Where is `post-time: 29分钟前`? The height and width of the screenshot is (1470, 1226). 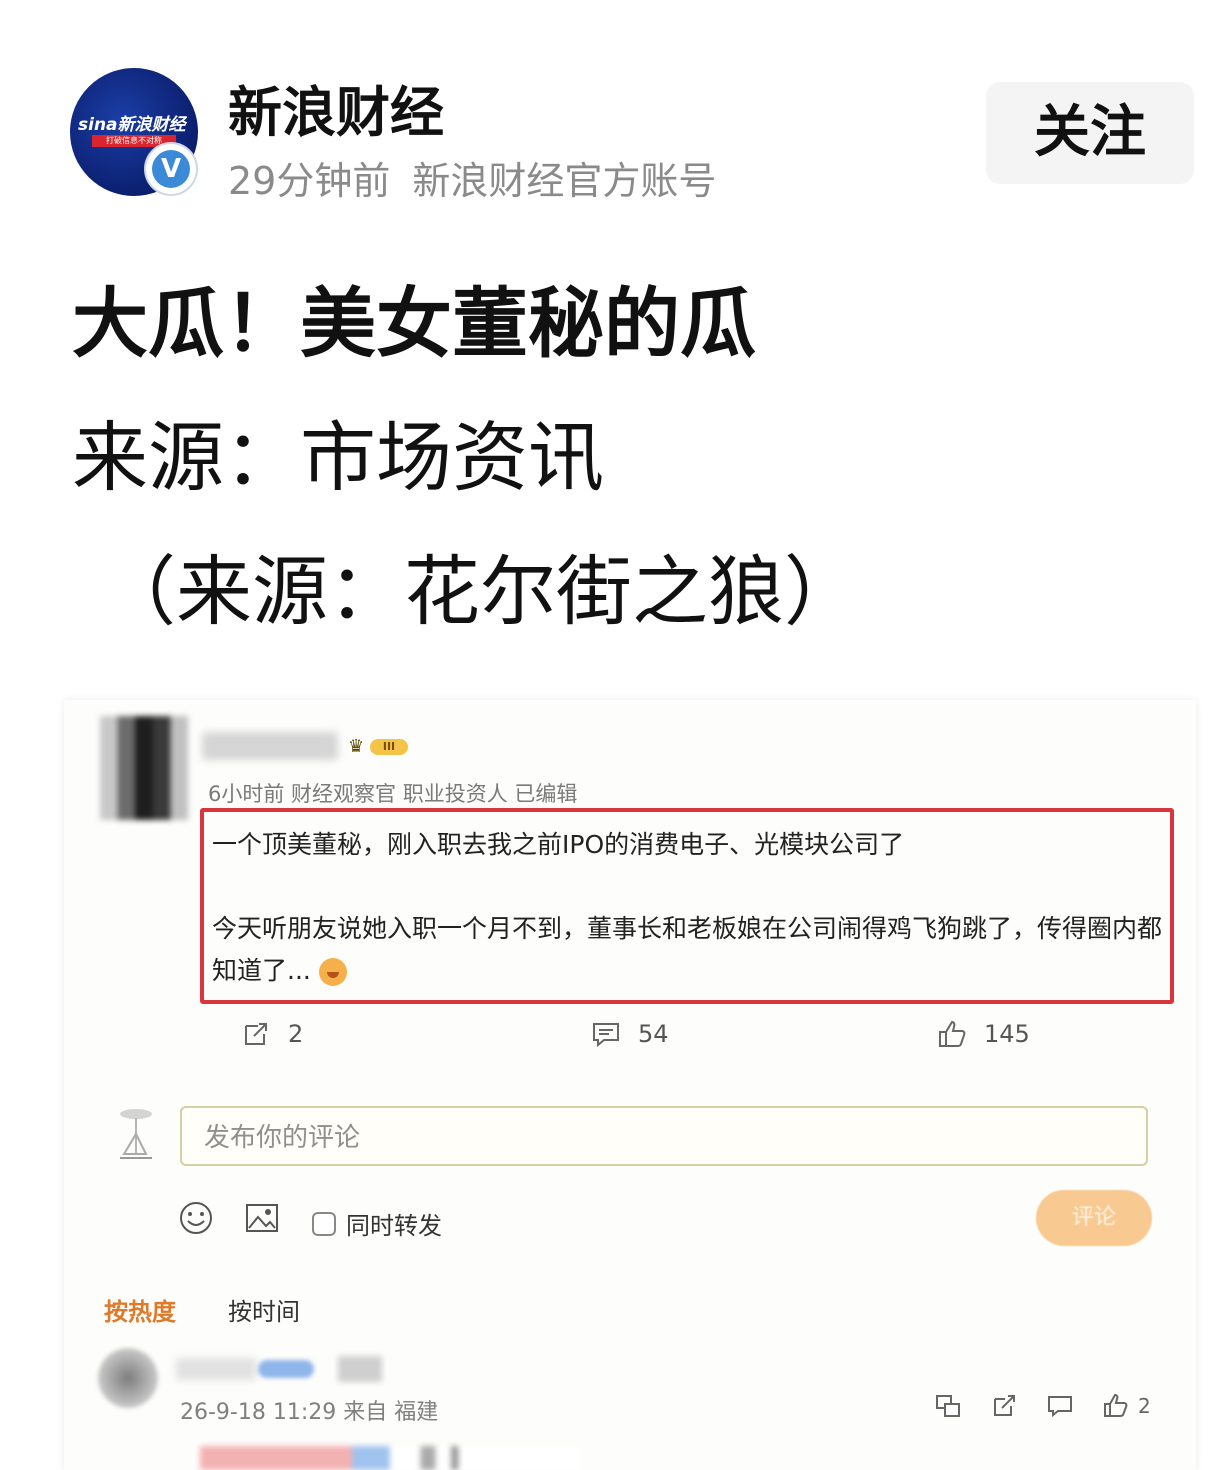 post-time: 29分钟前 is located at coordinates (309, 181).